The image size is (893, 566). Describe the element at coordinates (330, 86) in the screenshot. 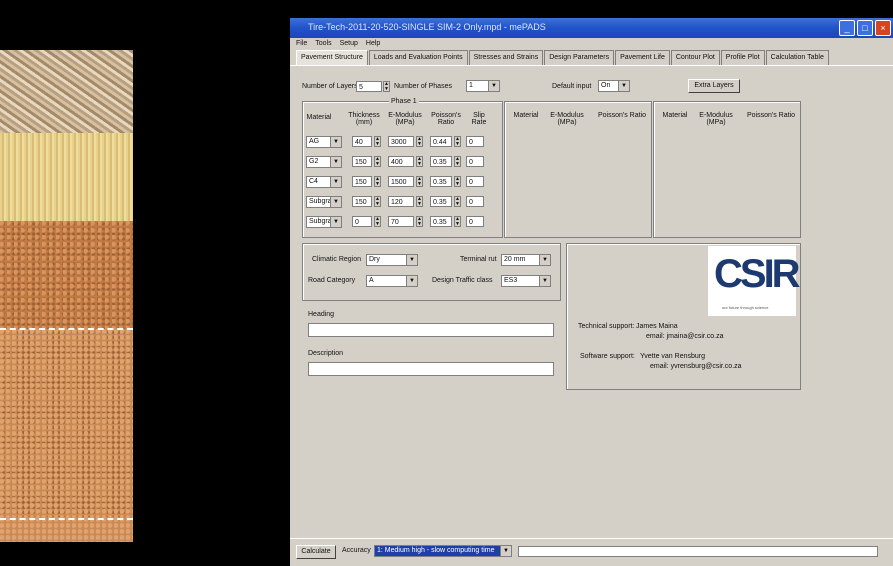

I see `layers-label: Number of Layers` at that location.